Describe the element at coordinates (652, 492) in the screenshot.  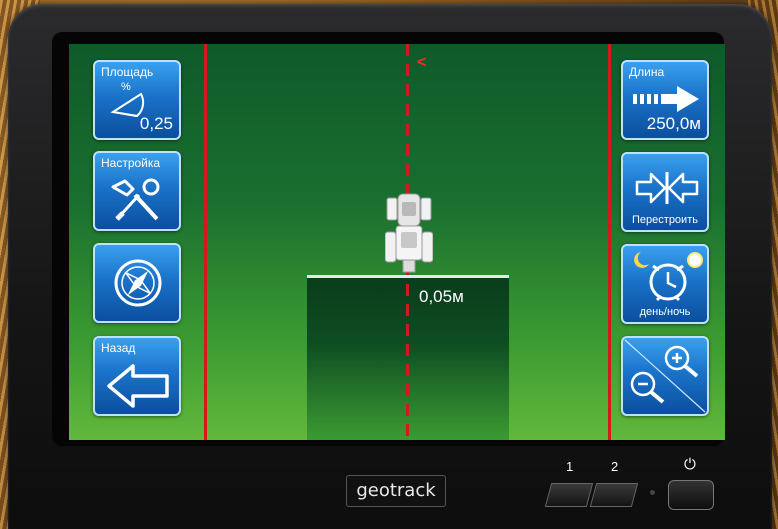
I see `status-led` at that location.